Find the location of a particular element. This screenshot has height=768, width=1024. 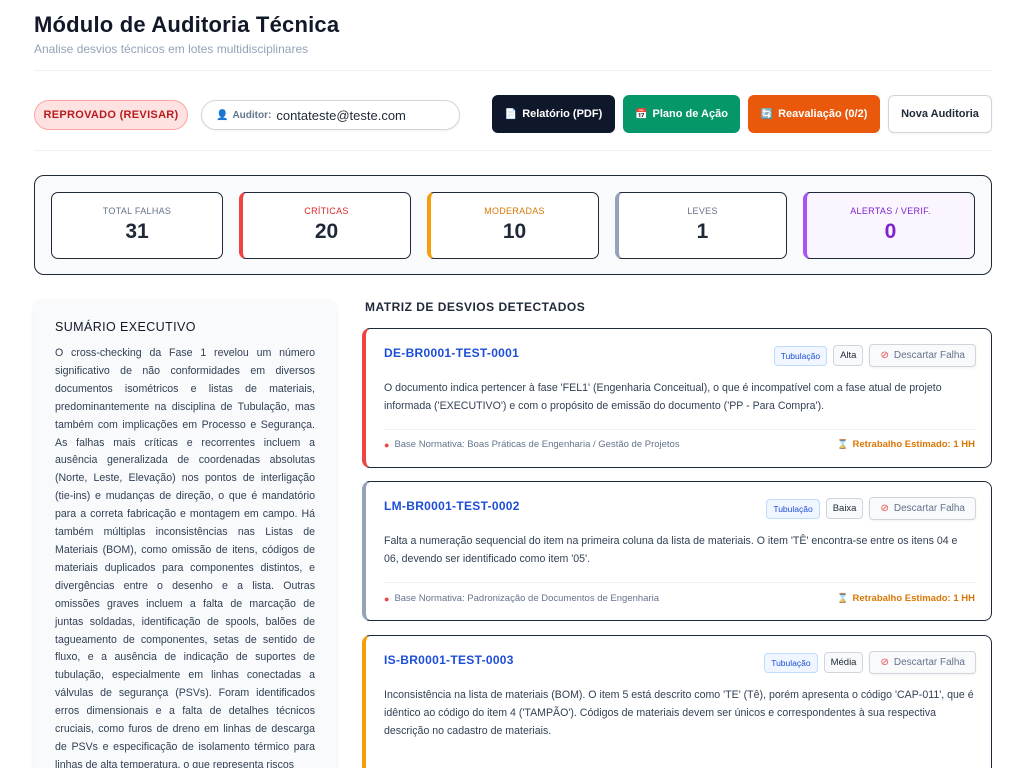

document-icon: 📄 is located at coordinates (511, 114).